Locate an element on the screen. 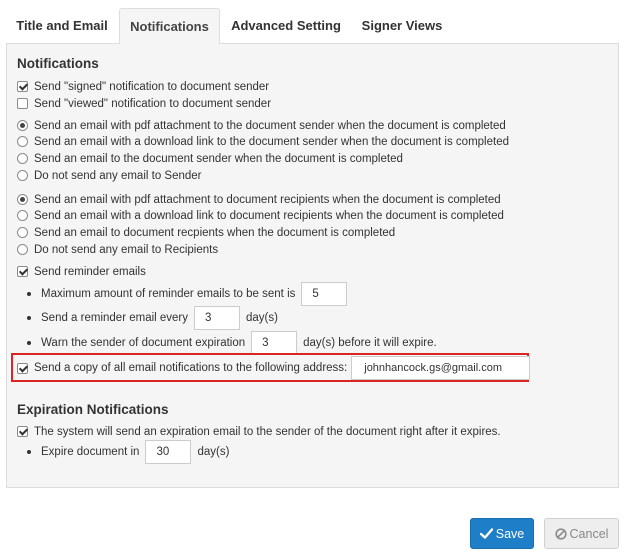 This screenshot has height=555, width=625. save-button: Save is located at coordinates (502, 533).